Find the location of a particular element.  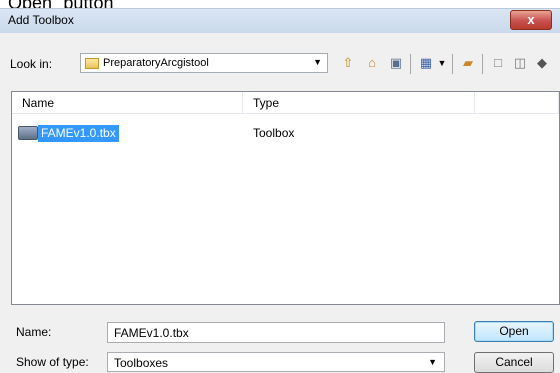

cancel-button: Cancel is located at coordinates (514, 362).